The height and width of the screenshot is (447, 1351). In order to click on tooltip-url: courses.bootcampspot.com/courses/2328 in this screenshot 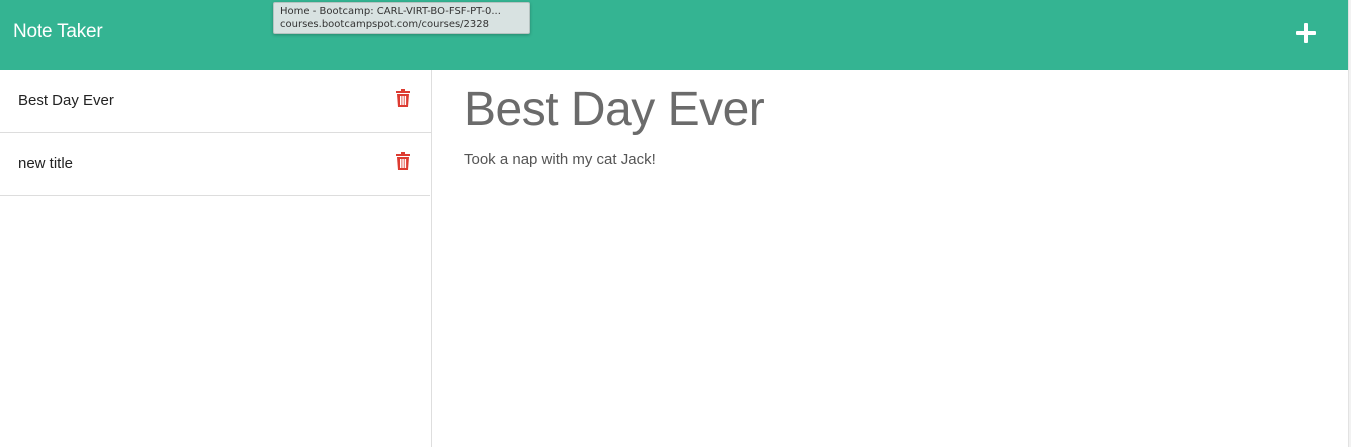, I will do `click(384, 24)`.